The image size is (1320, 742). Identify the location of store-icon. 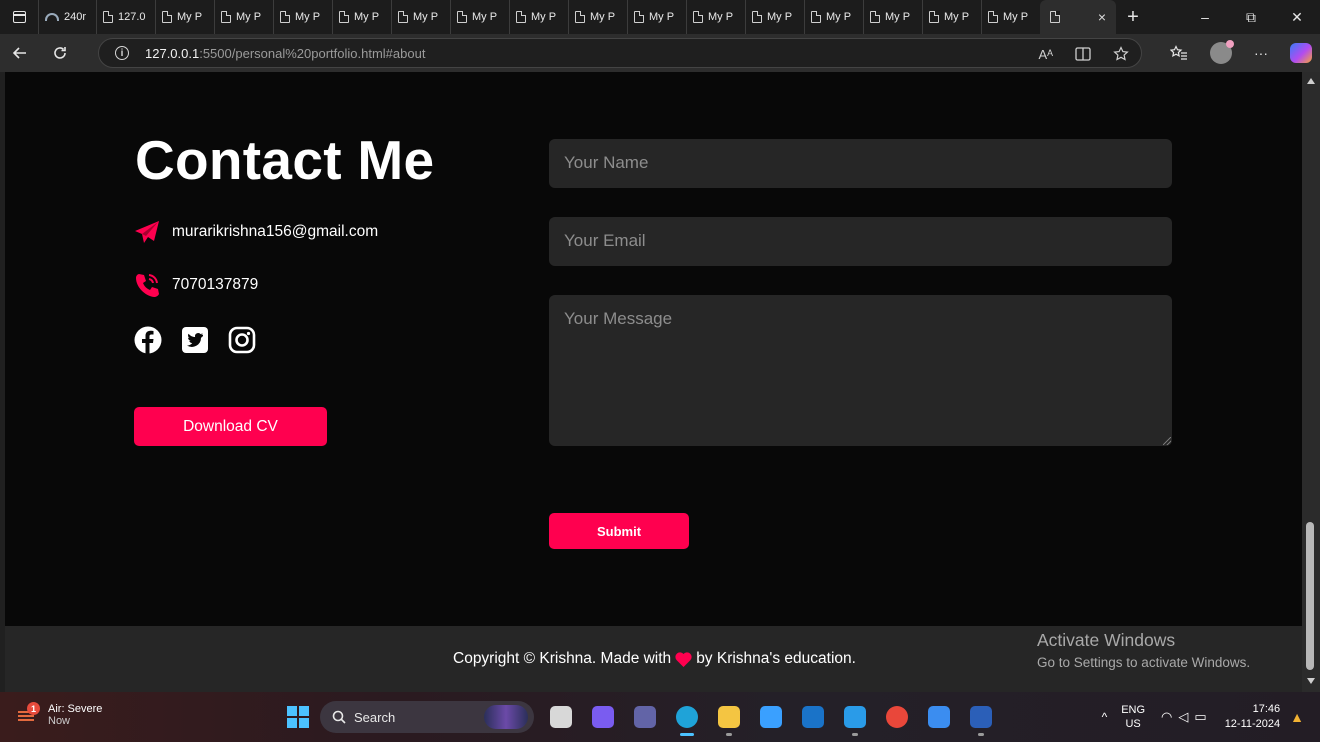
(771, 717).